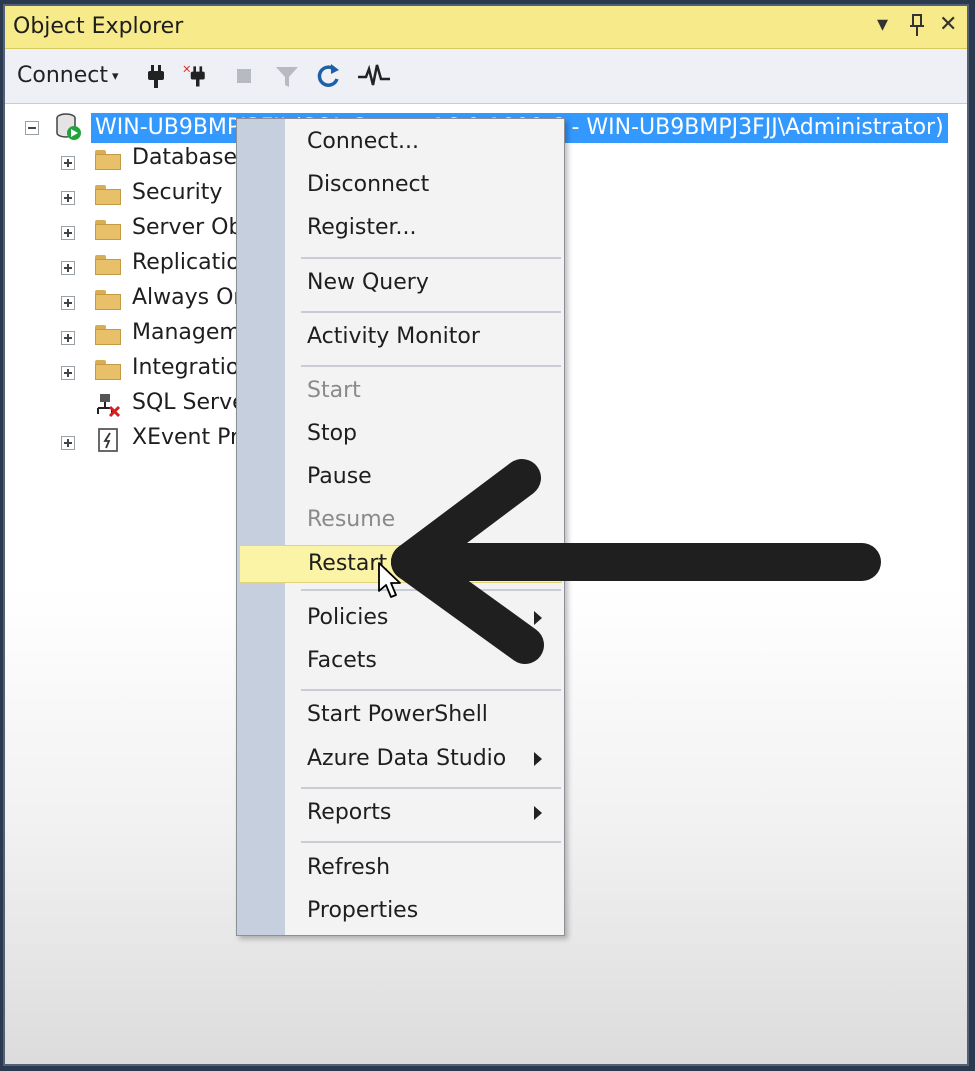 The width and height of the screenshot is (975, 1071). I want to click on menu-item-label: Start, so click(334, 390).